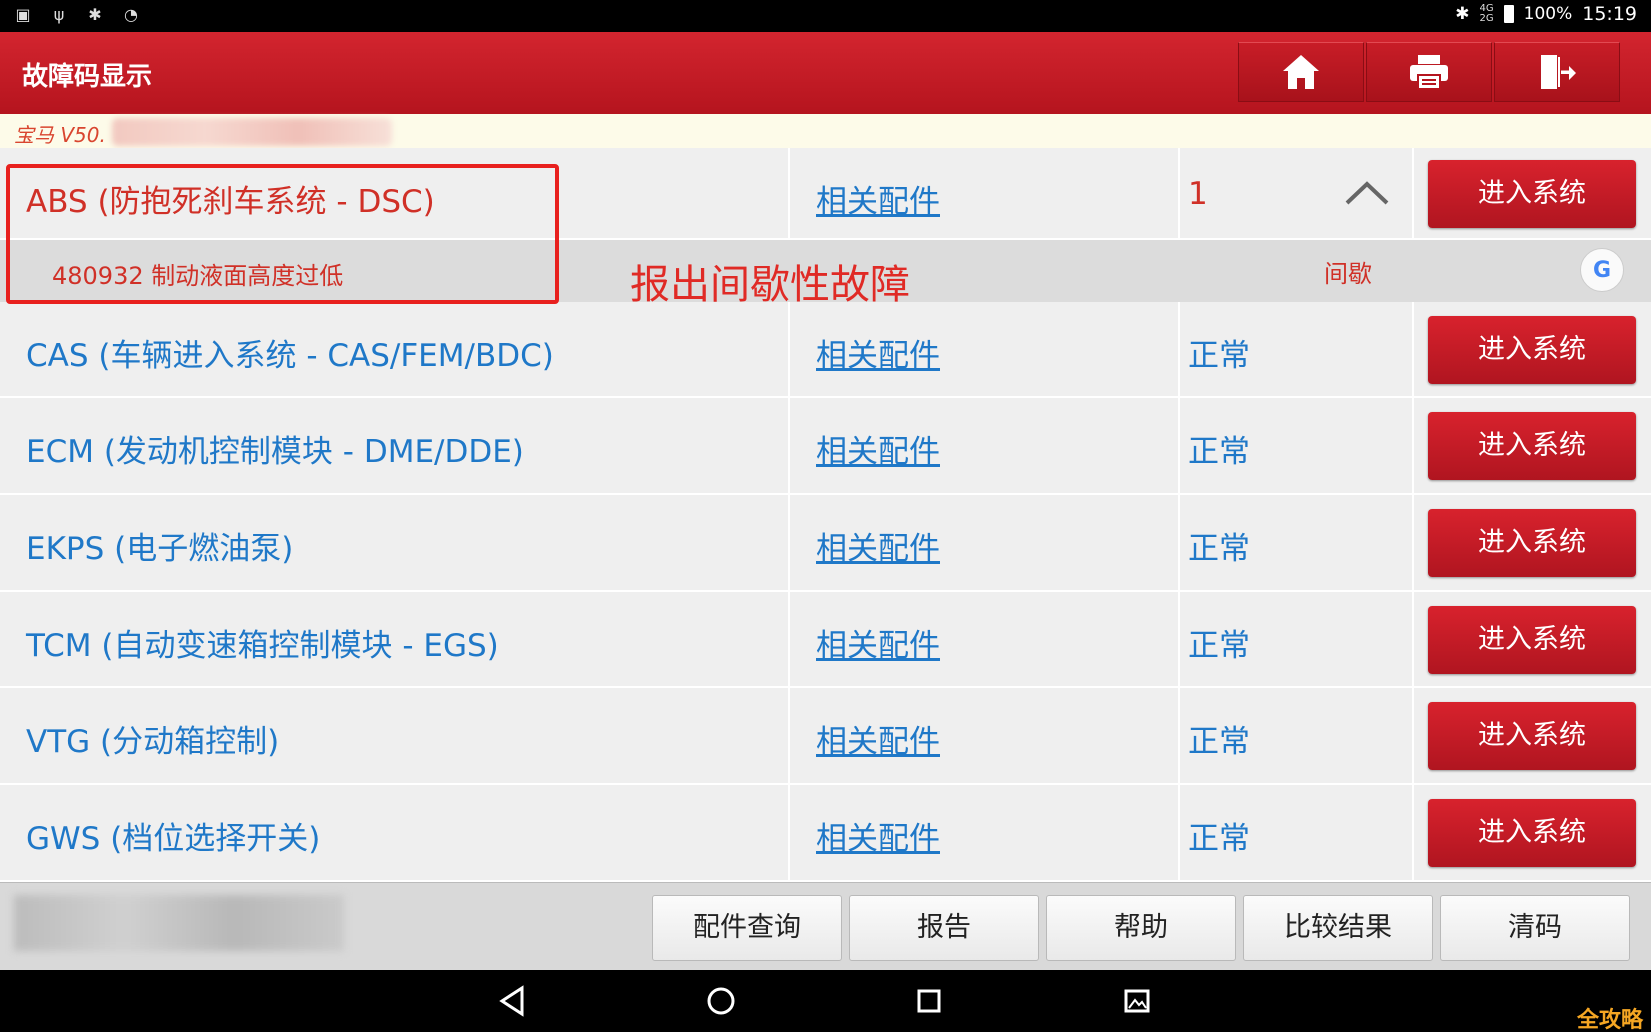  I want to click on report-button: 报告, so click(944, 928).